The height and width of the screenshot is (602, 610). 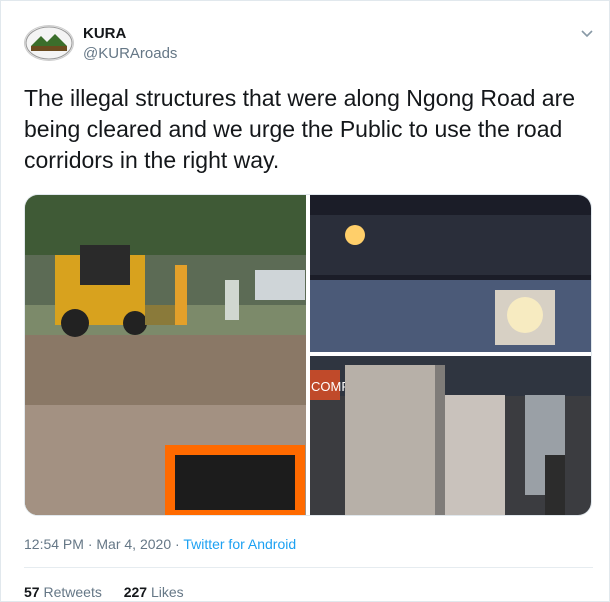 I want to click on tweet-time: 12:54 PM, so click(x=54, y=544).